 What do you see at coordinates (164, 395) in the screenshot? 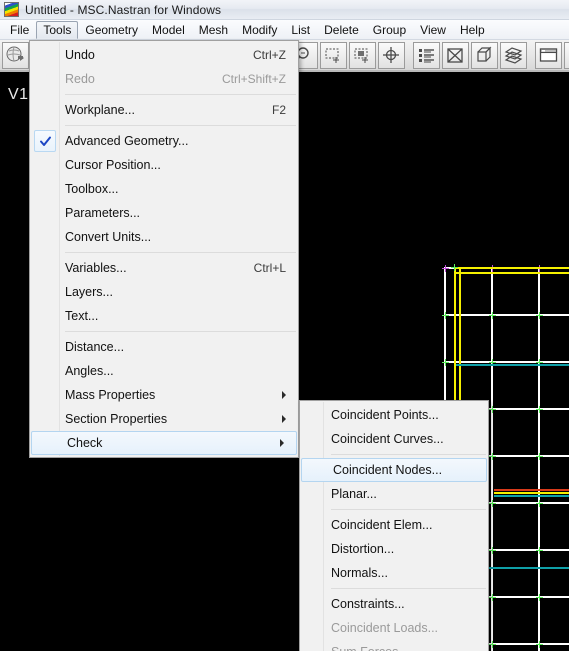
I see `tools-menu-item-mass-properties: Mass Properties` at bounding box center [164, 395].